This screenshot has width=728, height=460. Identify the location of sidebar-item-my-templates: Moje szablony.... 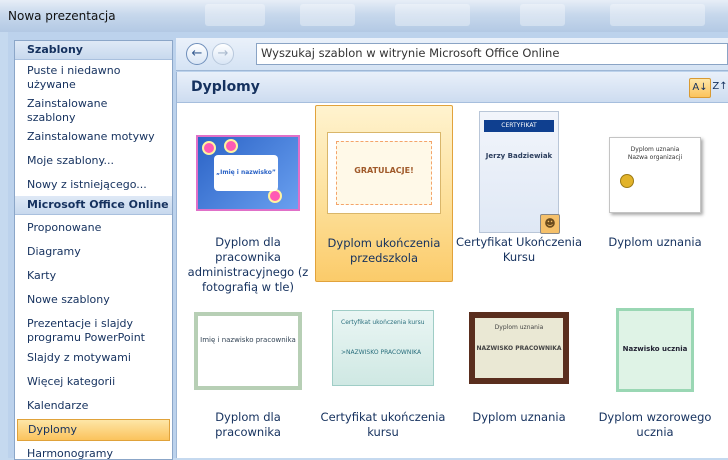
(93, 161).